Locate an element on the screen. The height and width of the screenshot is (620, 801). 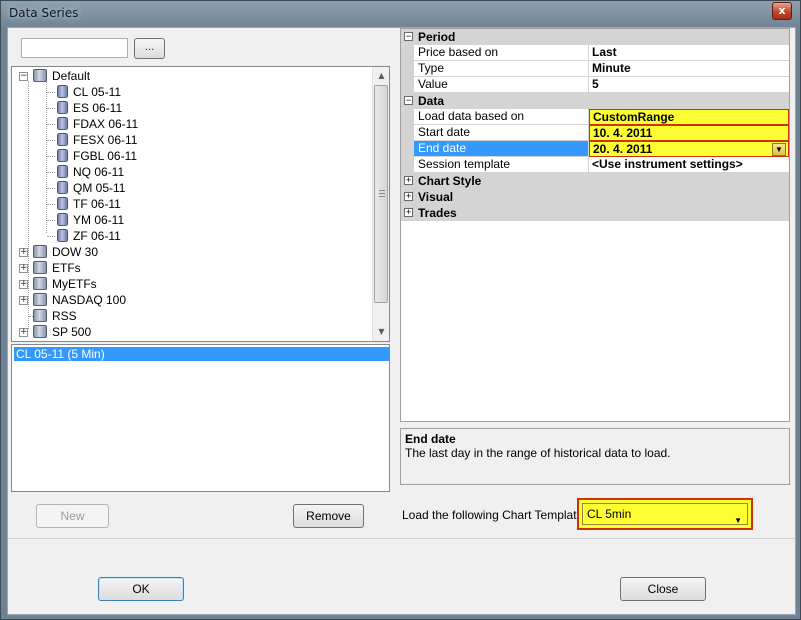
tree-item-instrument: FGBL 06-11 is located at coordinates (97, 156).